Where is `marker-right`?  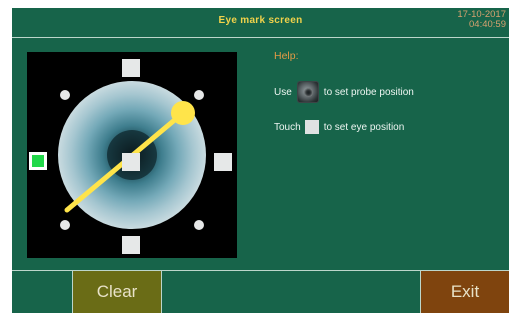
marker-right is located at coordinates (223, 162).